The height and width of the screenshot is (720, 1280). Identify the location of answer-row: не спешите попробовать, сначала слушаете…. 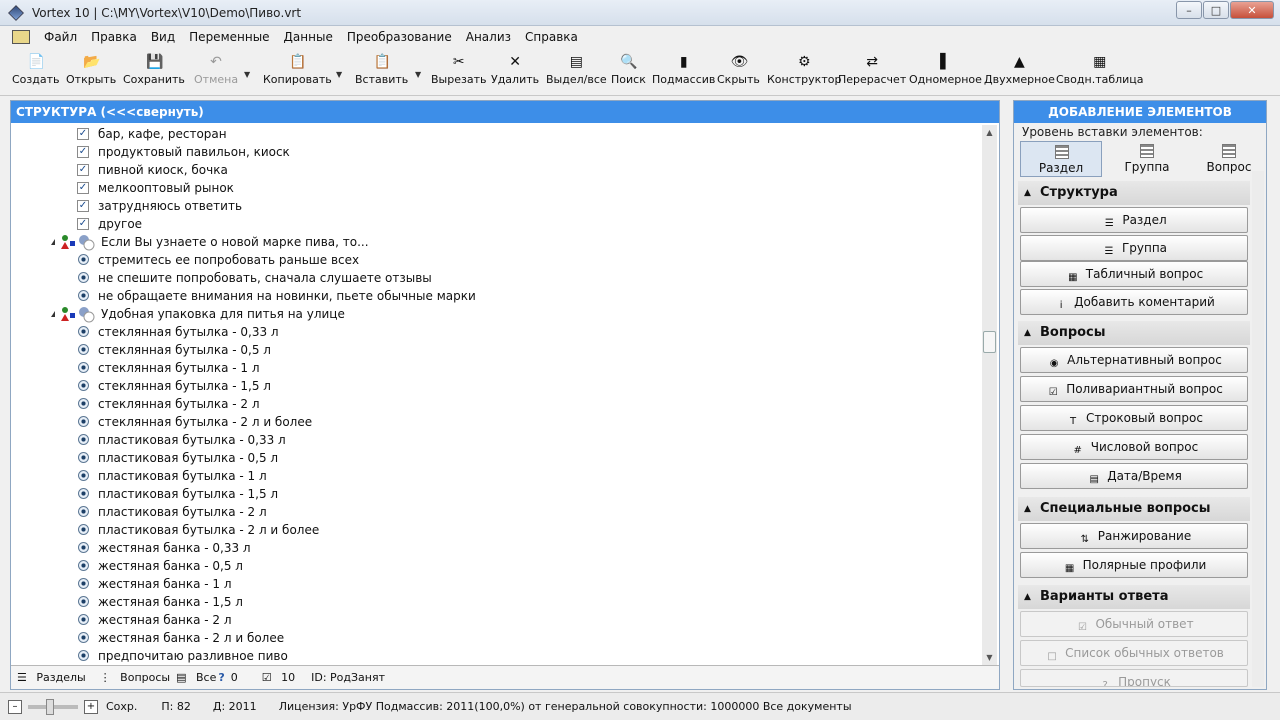
(496, 278).